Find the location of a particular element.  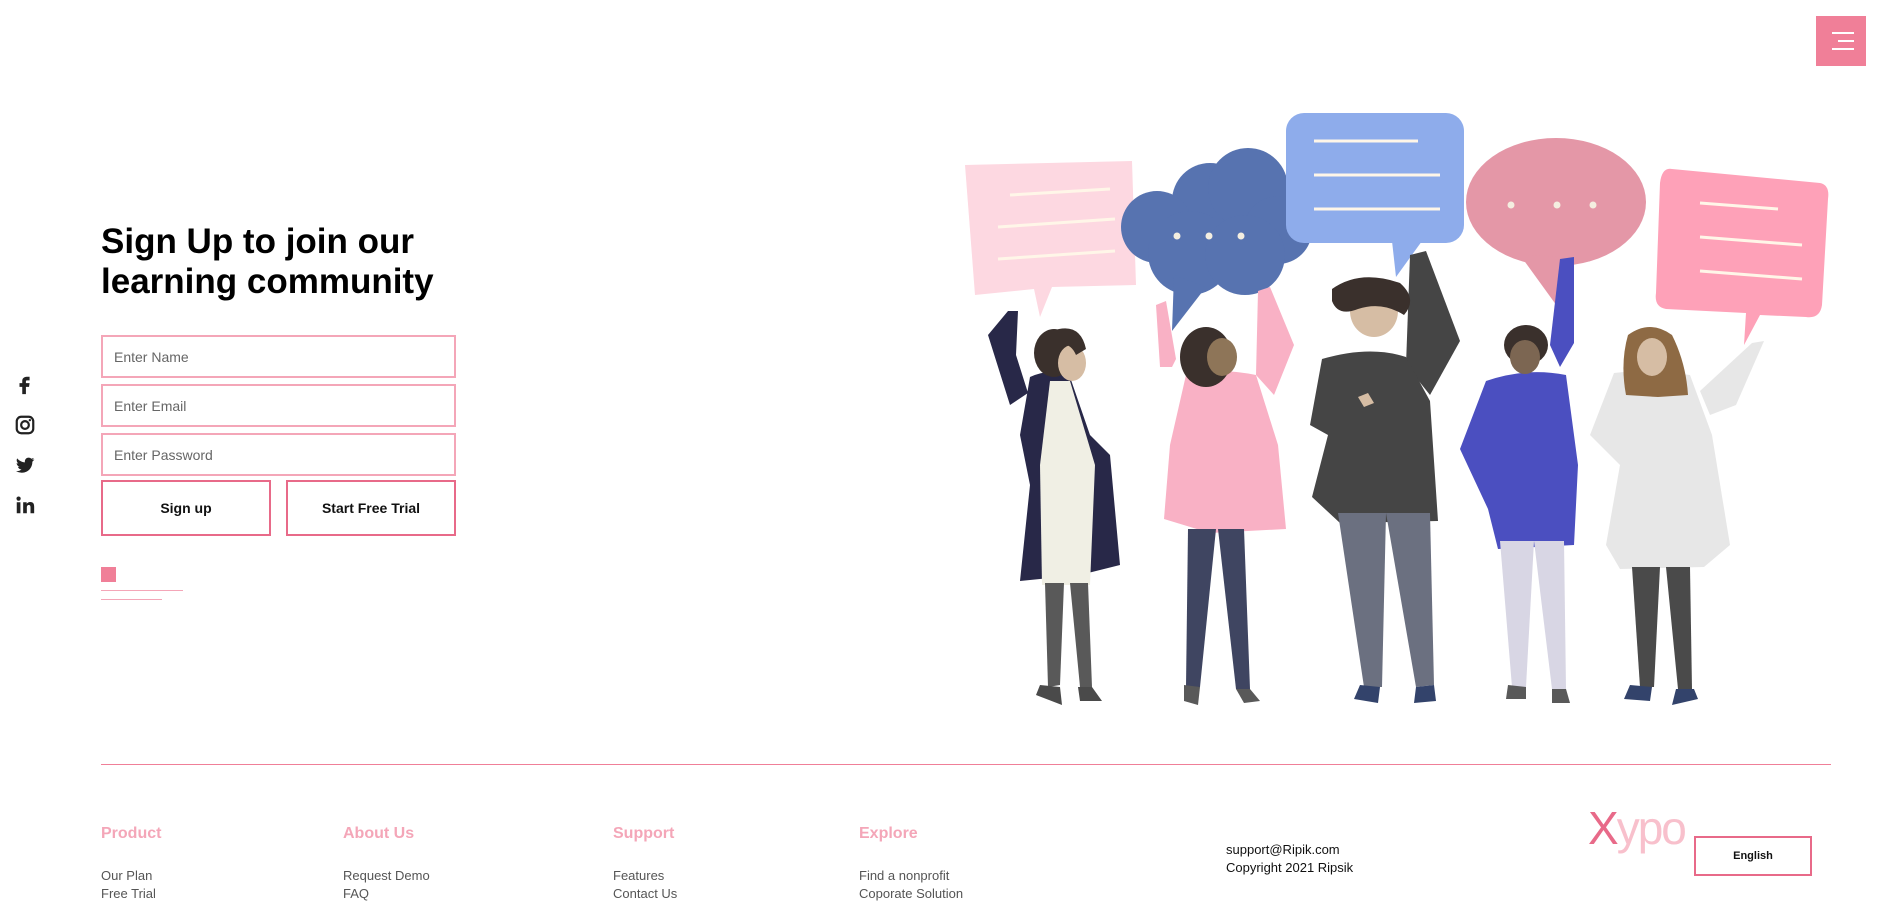

menu-button is located at coordinates (1841, 41).